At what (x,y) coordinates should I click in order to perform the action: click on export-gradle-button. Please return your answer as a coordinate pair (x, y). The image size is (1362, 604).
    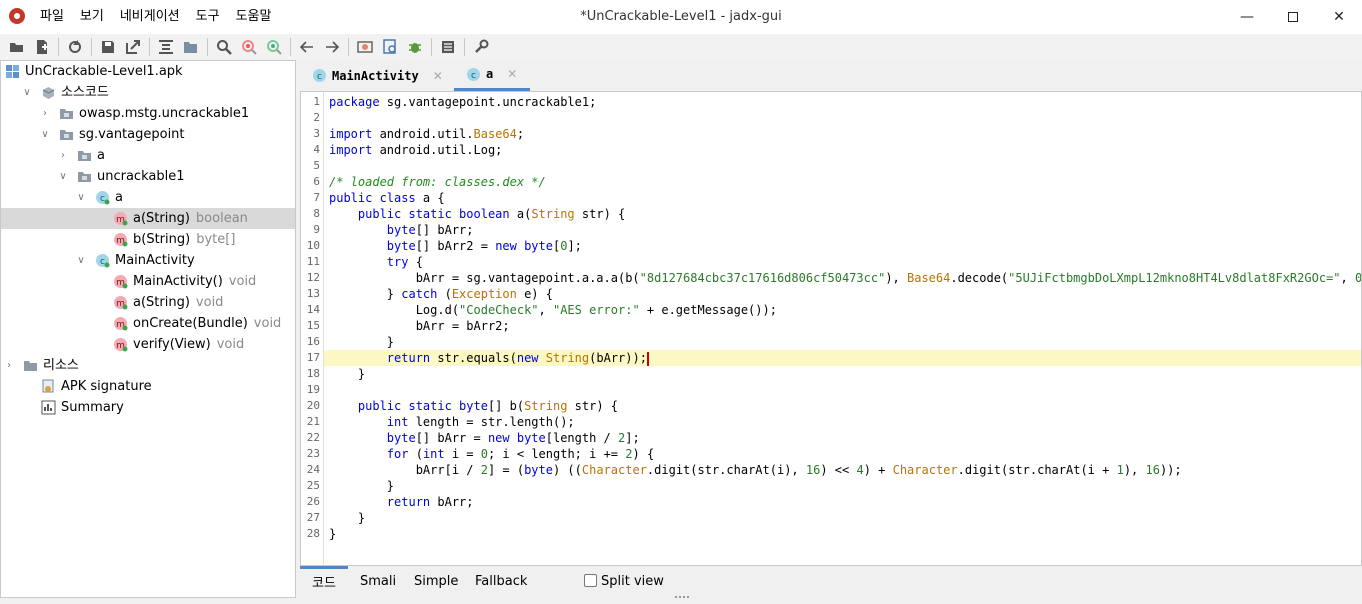
    Looking at the image, I should click on (133, 47).